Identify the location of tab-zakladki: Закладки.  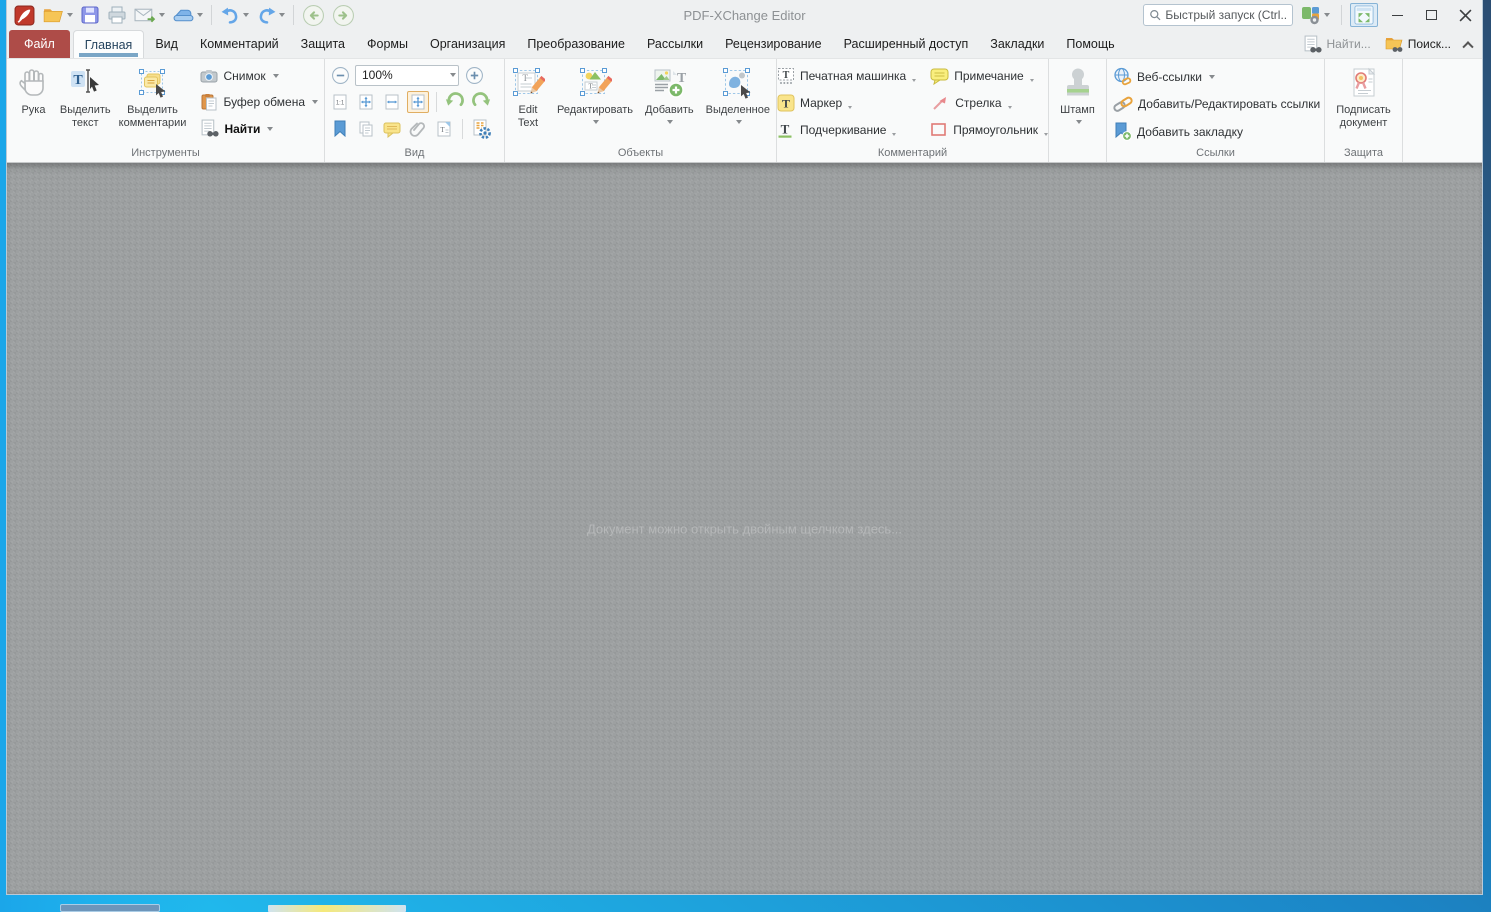
(1017, 44).